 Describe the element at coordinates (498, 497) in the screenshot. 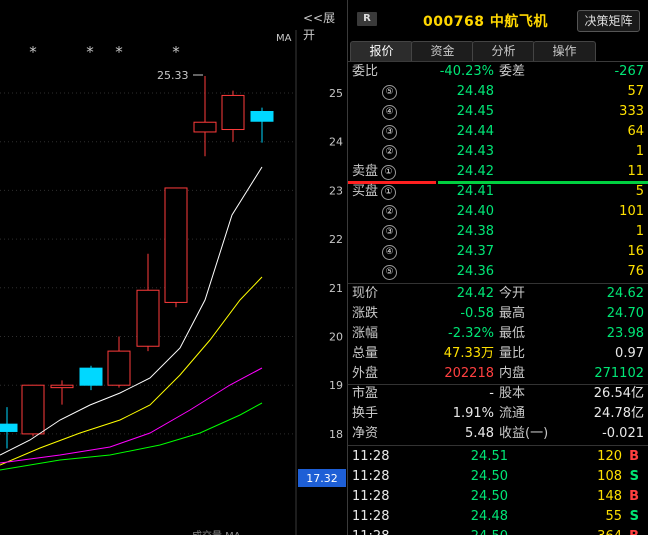

I see `tick-row: 11:28 24.50 148 B` at that location.